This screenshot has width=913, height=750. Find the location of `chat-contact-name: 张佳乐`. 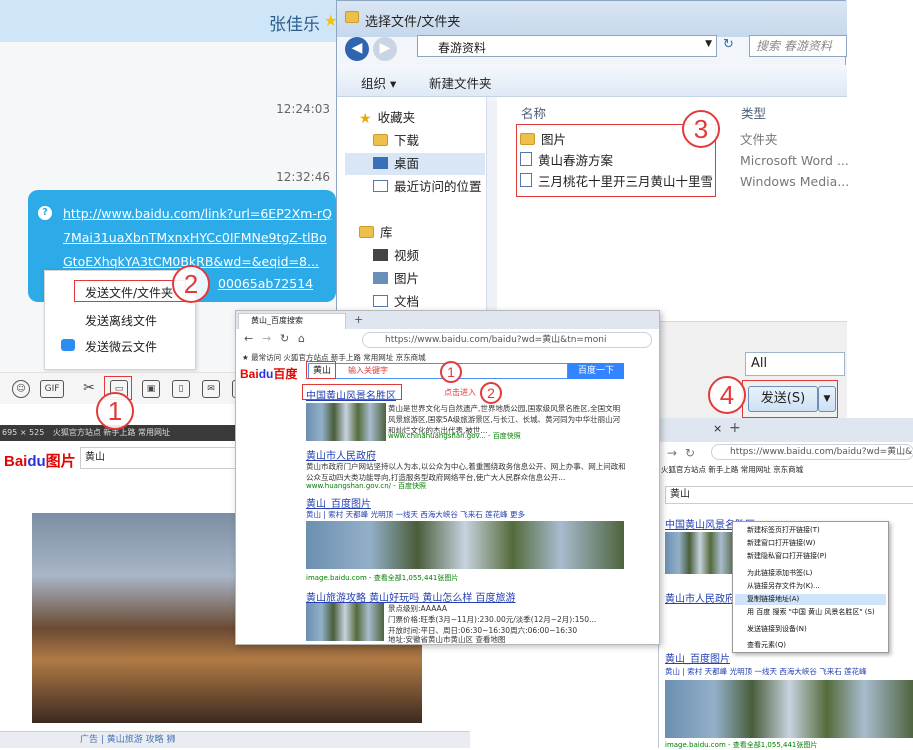

chat-contact-name: 张佳乐 is located at coordinates (294, 25).